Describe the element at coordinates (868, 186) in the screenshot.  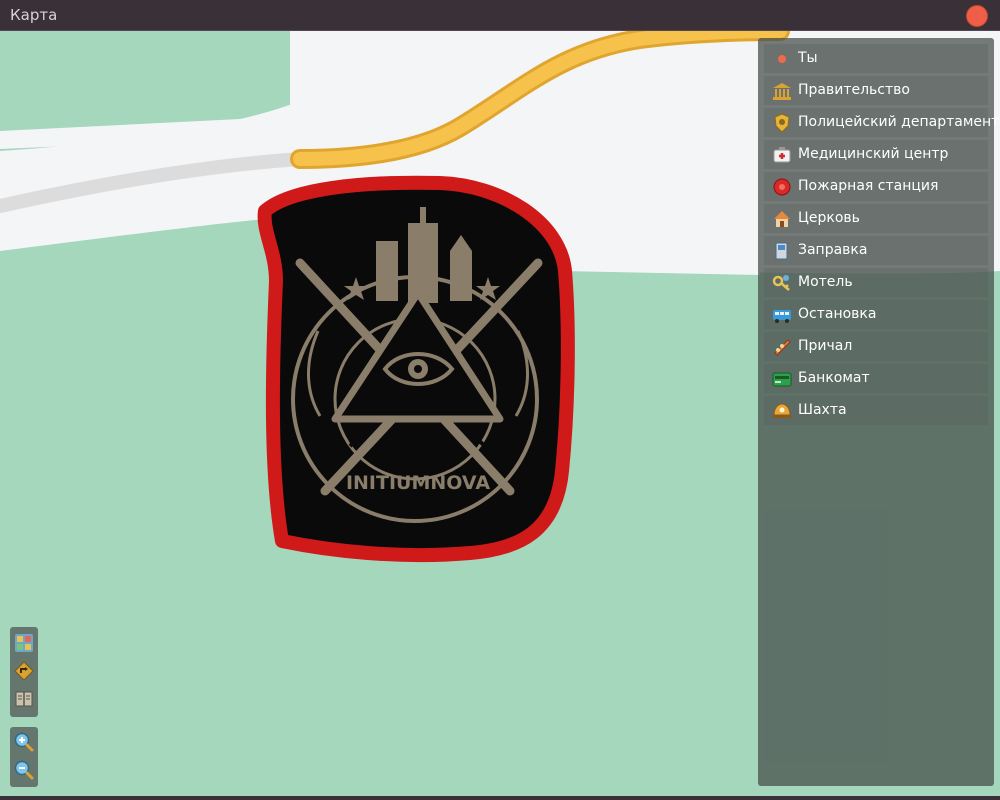
I see `legend-item-label: Пожарная станция` at that location.